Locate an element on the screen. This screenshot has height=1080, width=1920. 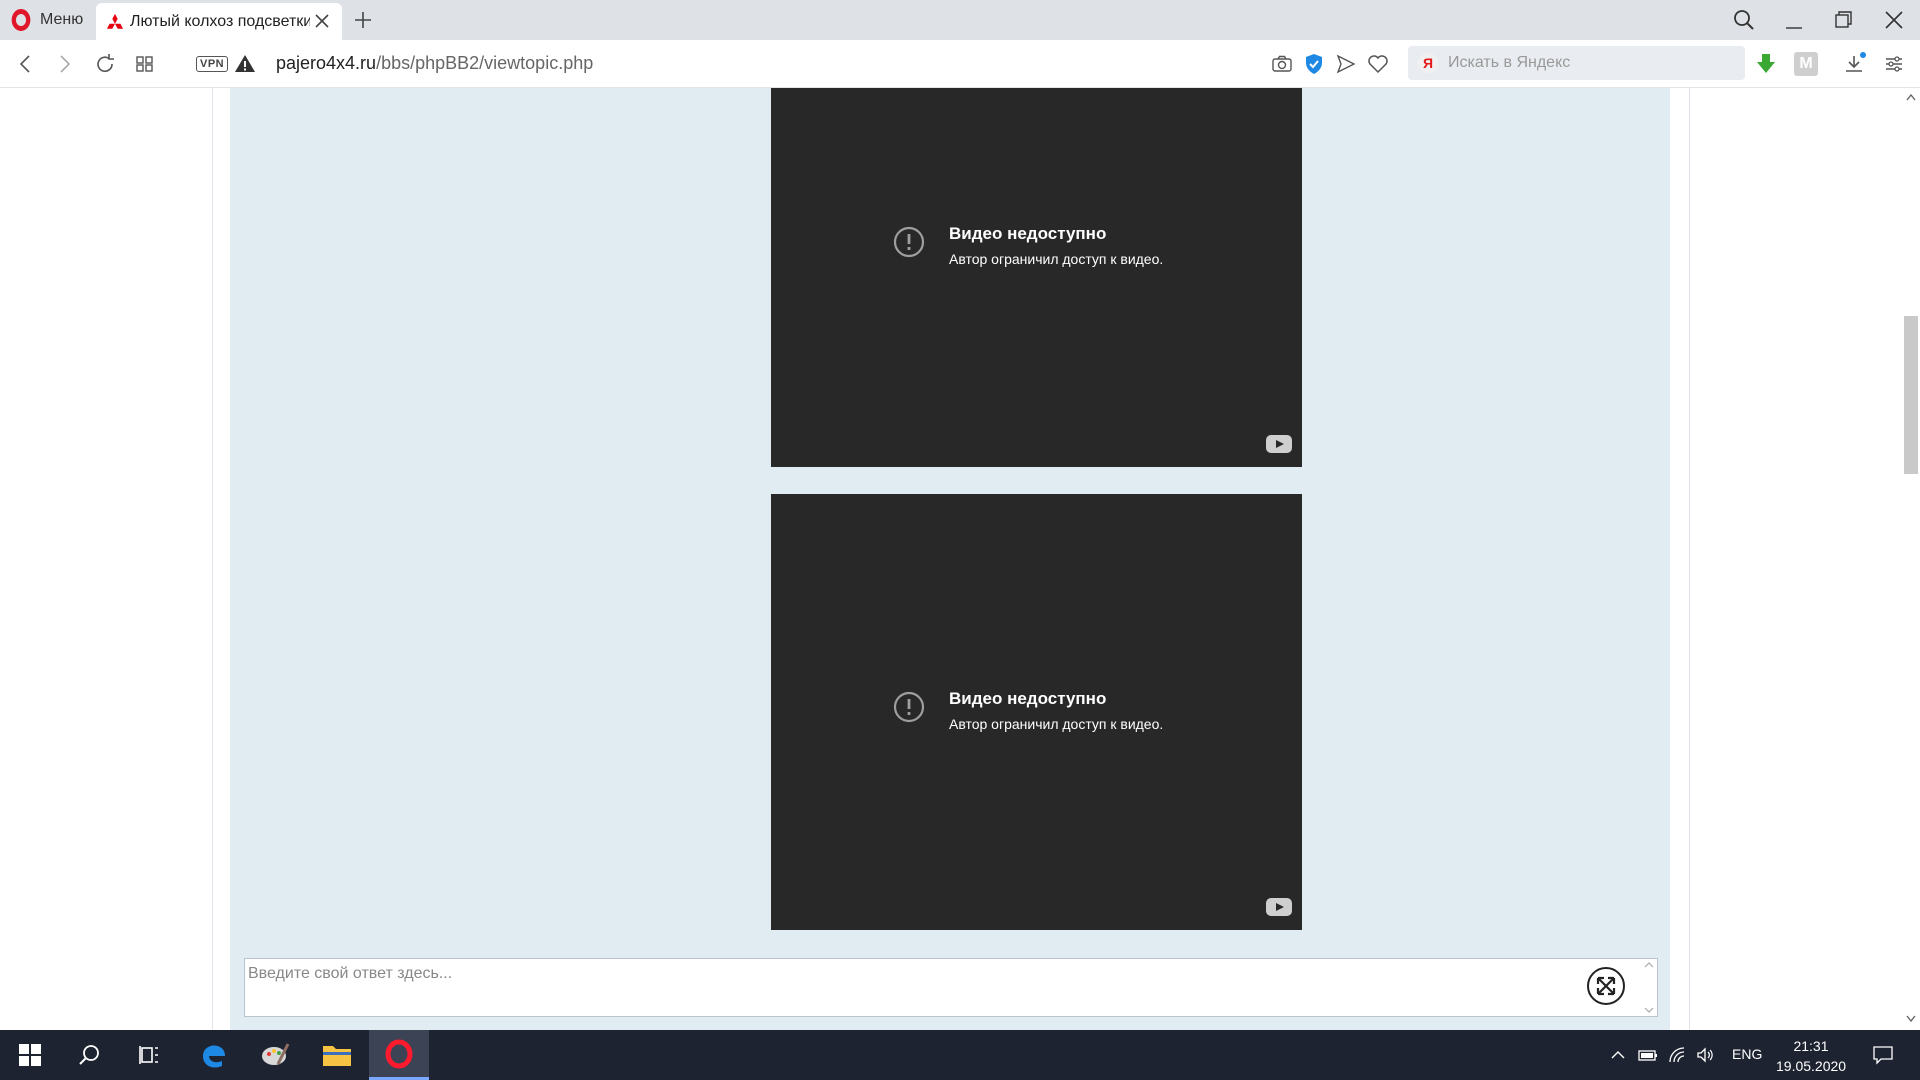
explorer-taskbar-button is located at coordinates (337, 1055).